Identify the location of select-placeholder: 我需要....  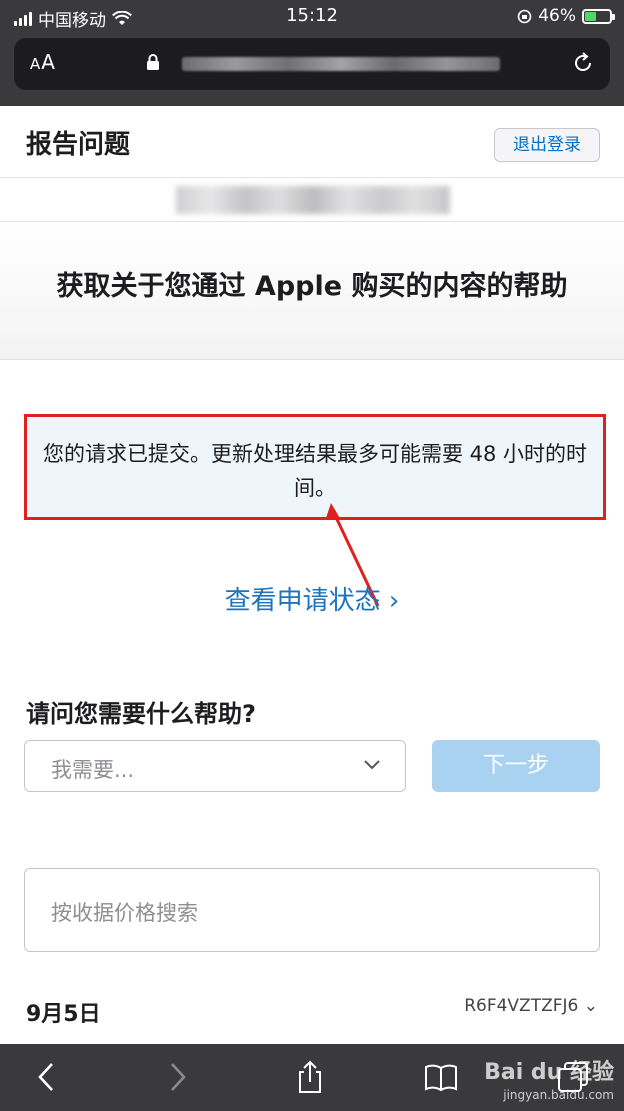
(93, 770).